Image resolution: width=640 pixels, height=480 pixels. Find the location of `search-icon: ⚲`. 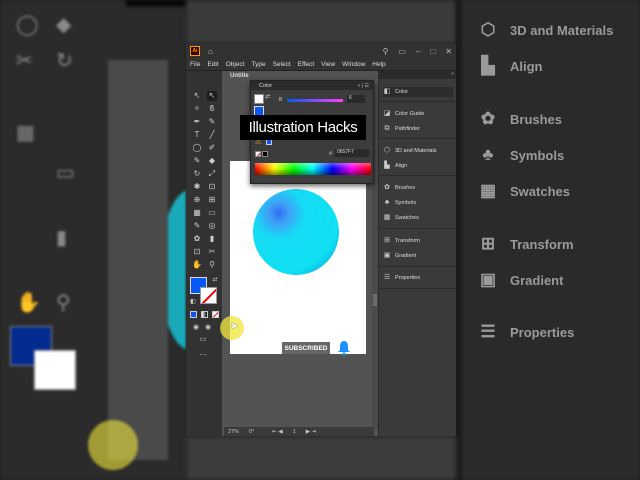

search-icon: ⚲ is located at coordinates (386, 51).